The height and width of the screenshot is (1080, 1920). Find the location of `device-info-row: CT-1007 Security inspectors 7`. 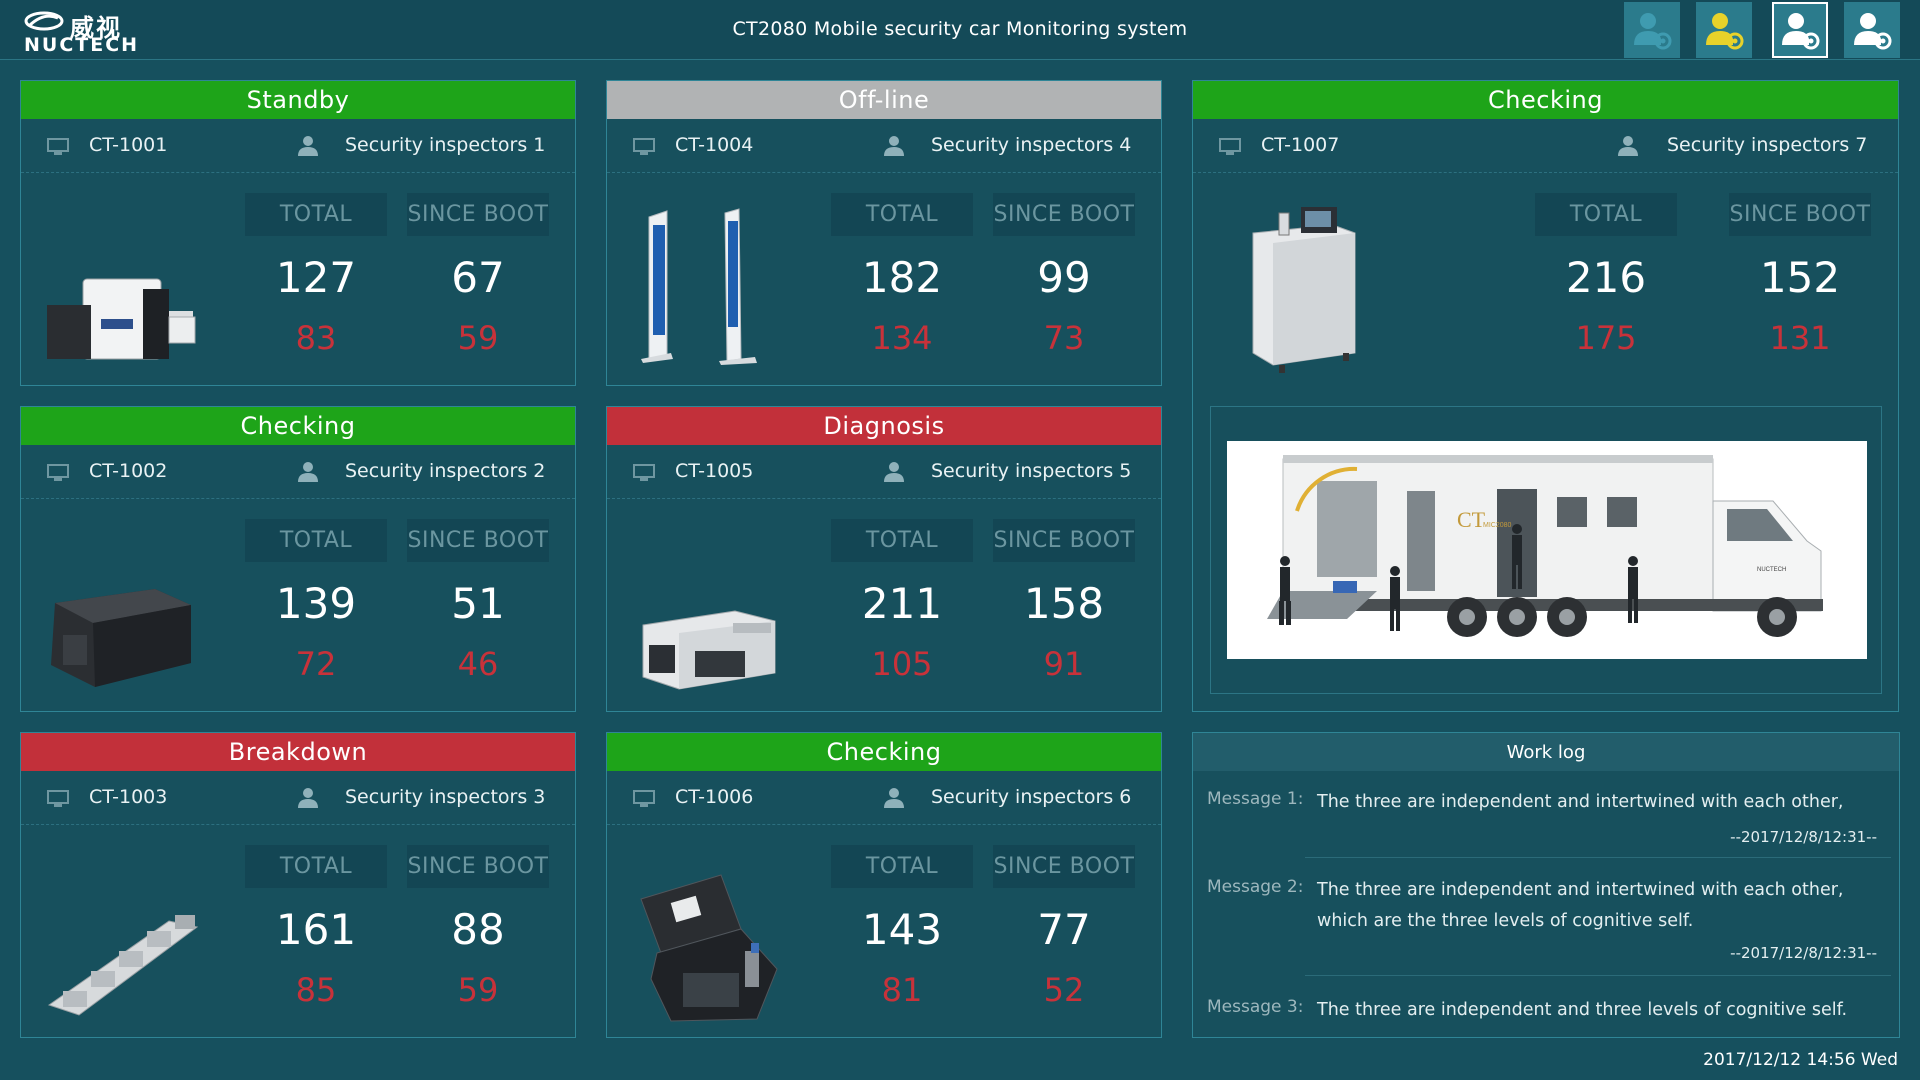

device-info-row: CT-1007 Security inspectors 7 is located at coordinates (1545, 146).